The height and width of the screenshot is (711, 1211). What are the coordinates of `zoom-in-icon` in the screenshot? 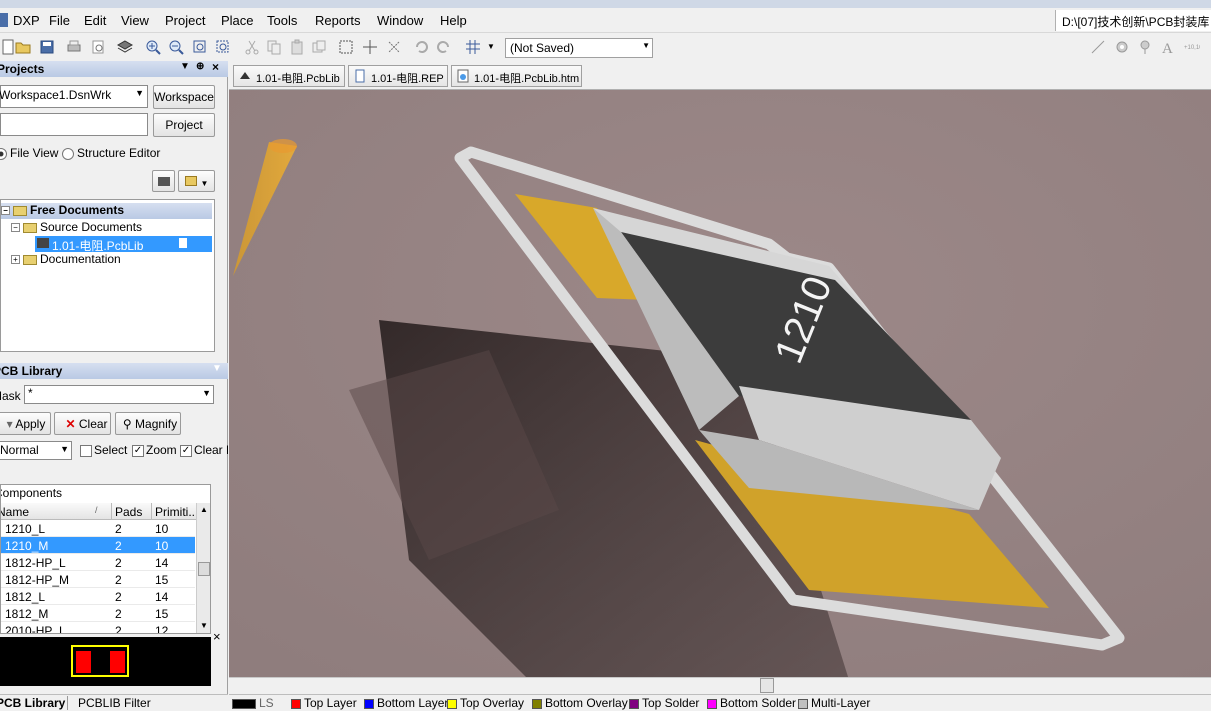 It's located at (153, 47).